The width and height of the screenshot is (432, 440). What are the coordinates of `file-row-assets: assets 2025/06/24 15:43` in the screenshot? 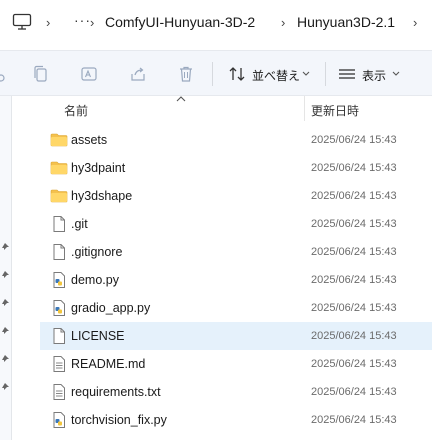 It's located at (236, 140).